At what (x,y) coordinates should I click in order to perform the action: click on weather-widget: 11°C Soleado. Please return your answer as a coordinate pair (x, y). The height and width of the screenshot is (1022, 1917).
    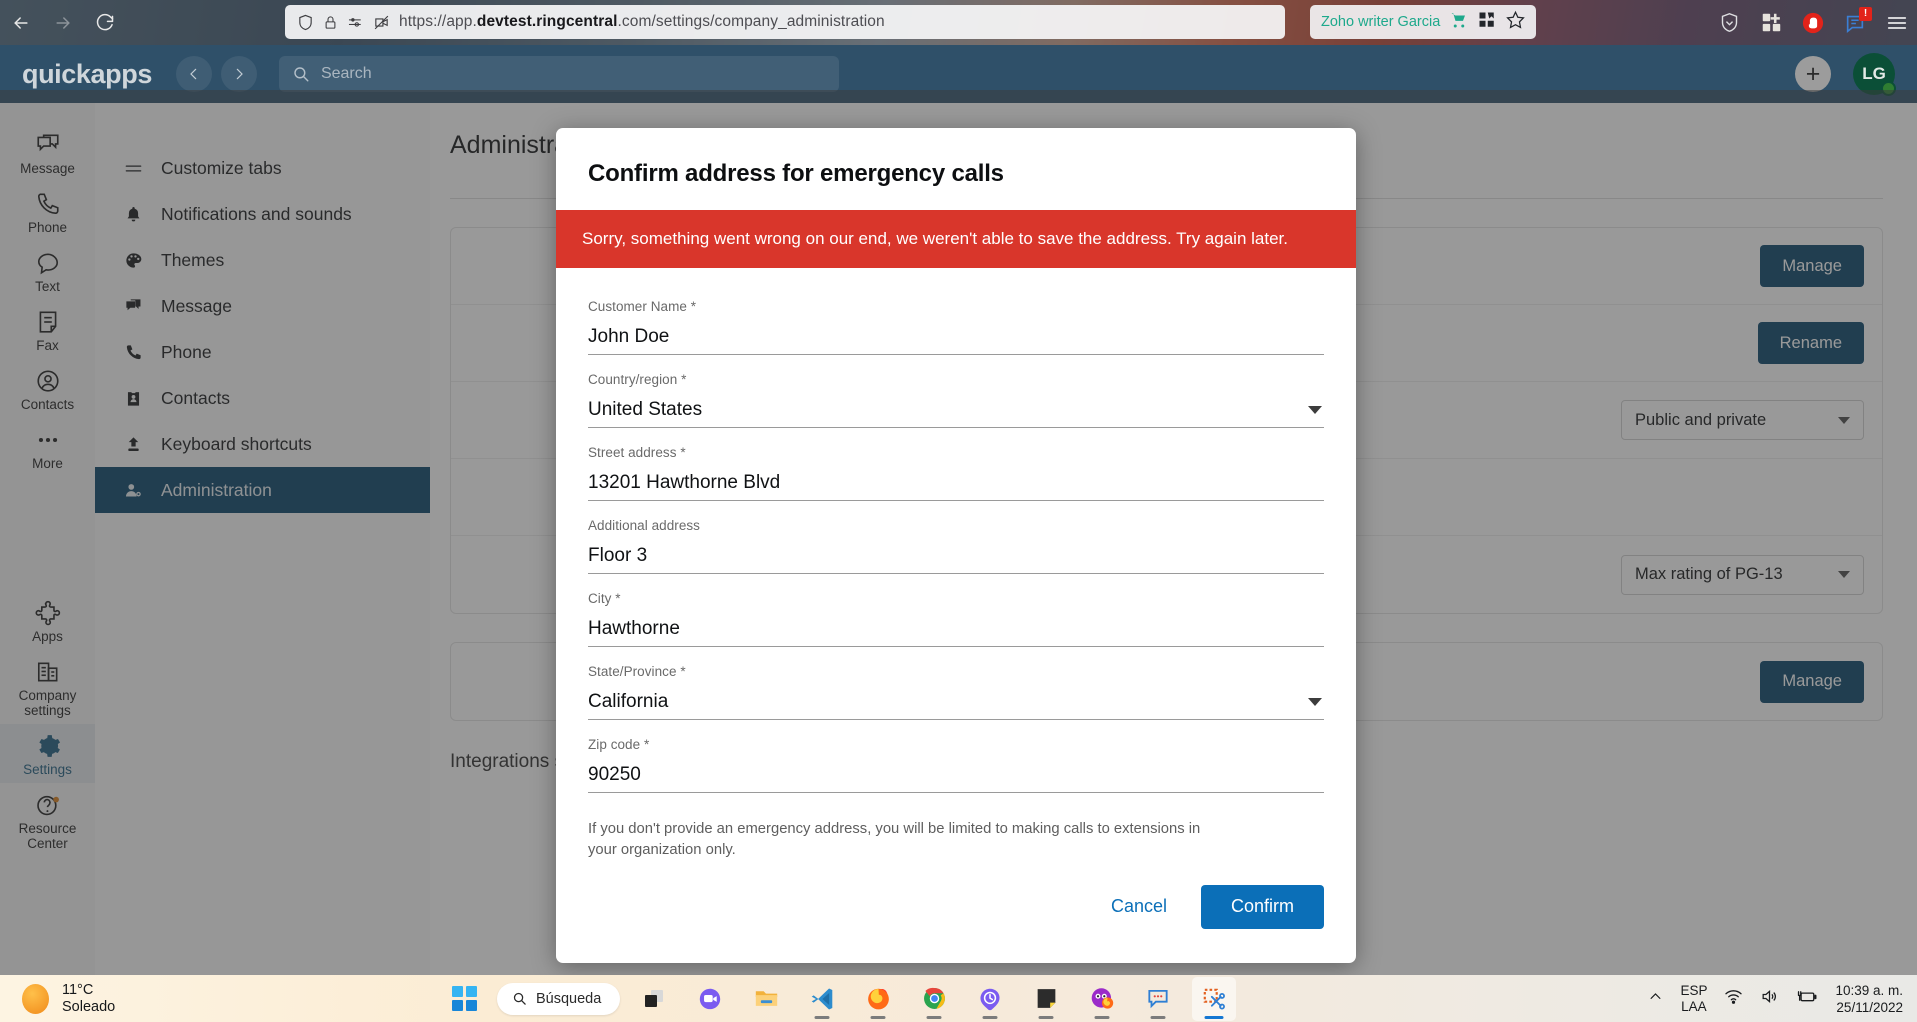
    Looking at the image, I should click on (68, 999).